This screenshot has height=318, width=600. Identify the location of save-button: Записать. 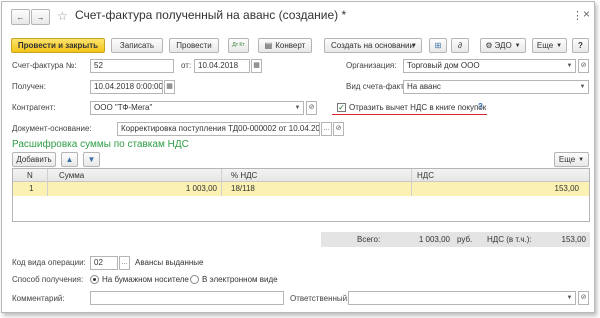
(137, 45).